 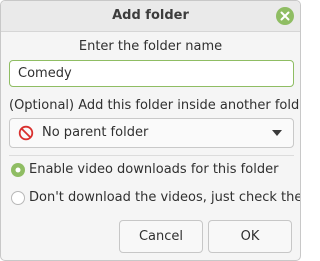 What do you see at coordinates (151, 73) in the screenshot?
I see `folder-name-input` at bounding box center [151, 73].